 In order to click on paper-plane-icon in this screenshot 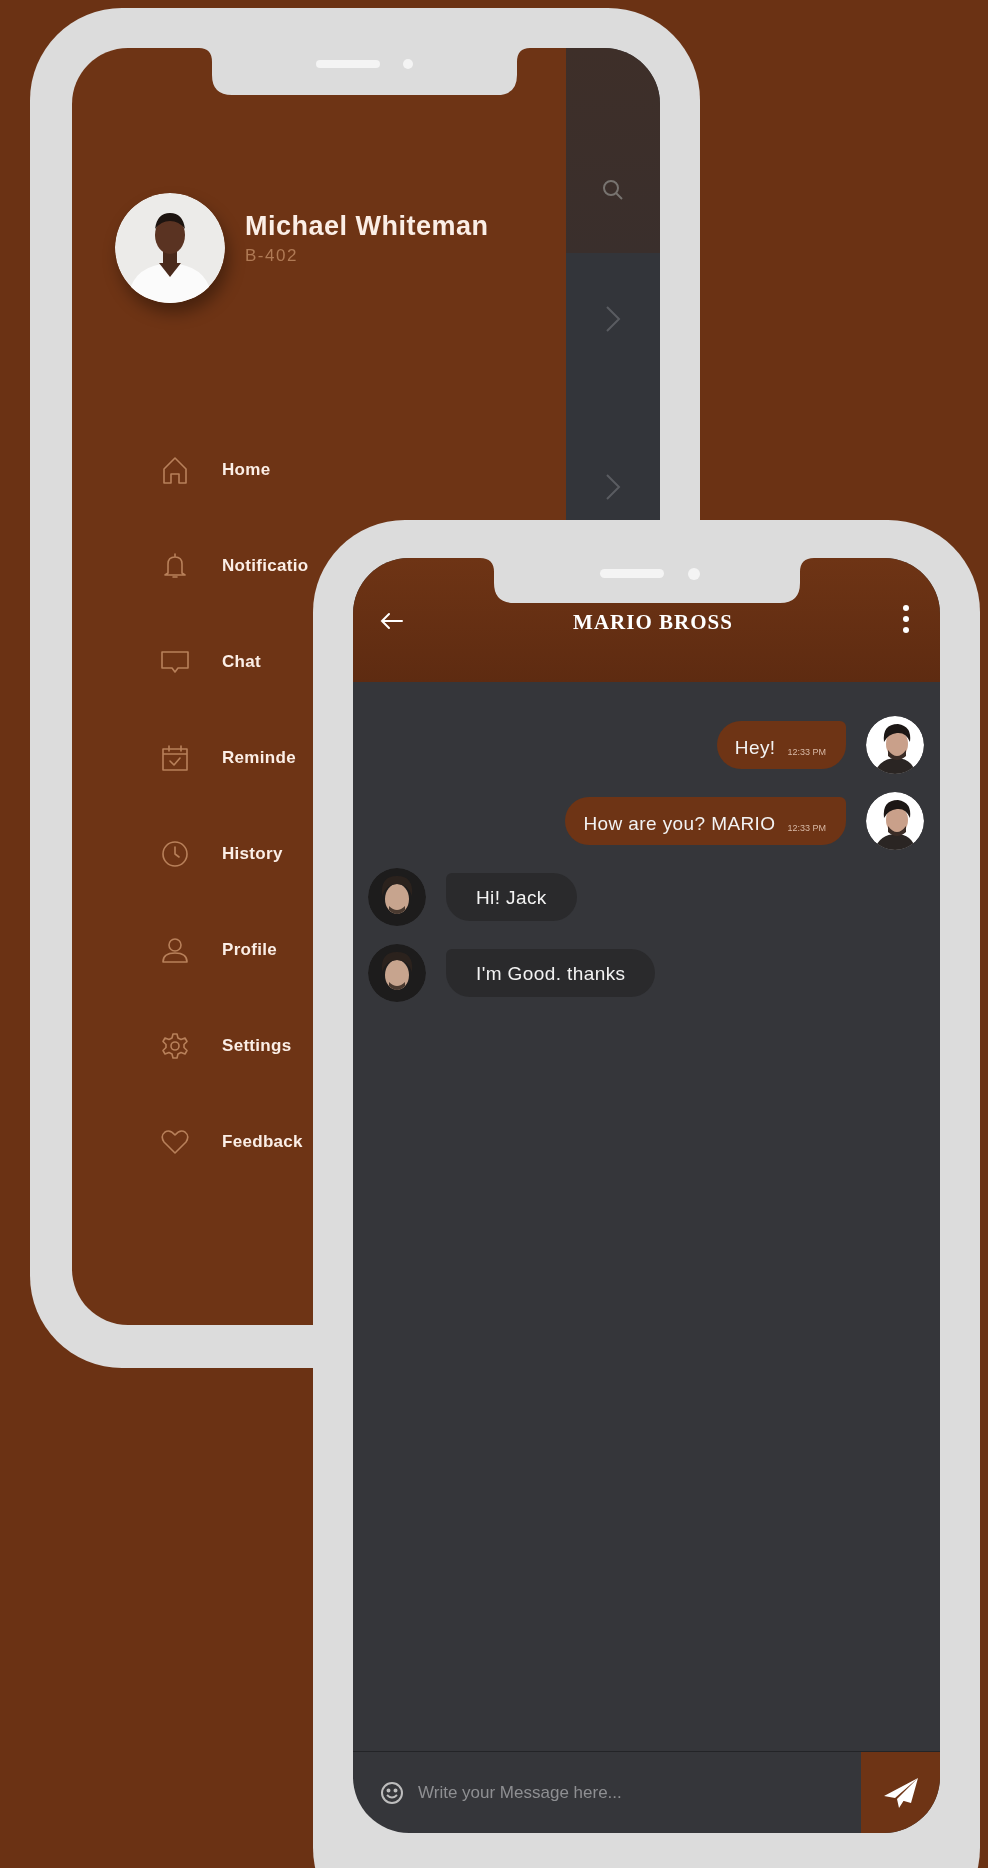, I will do `click(900, 1792)`.